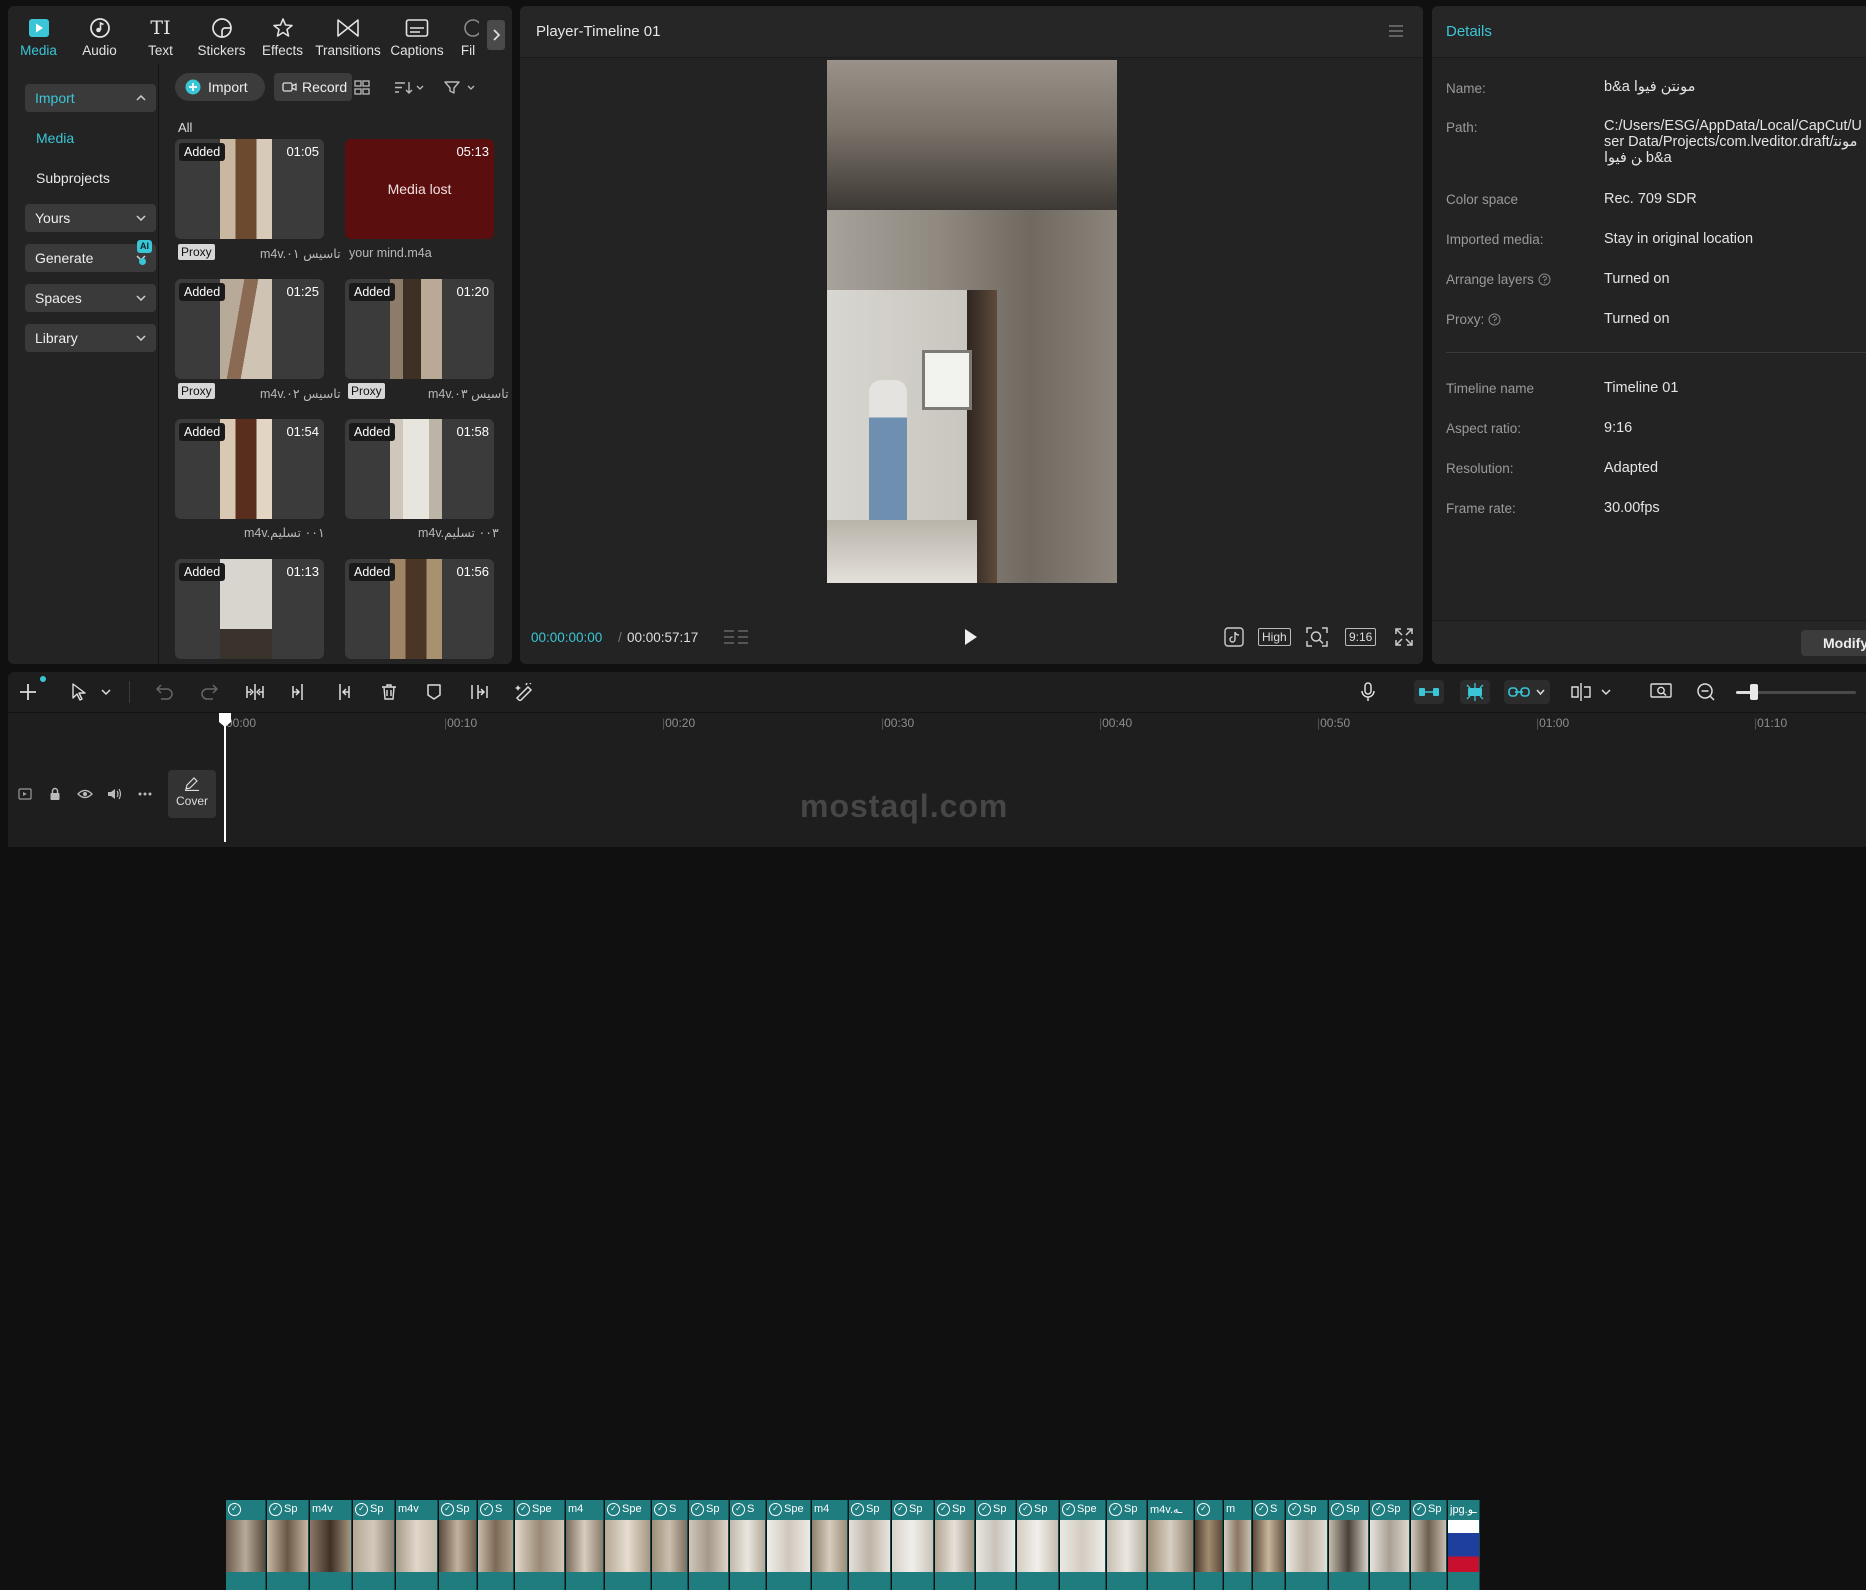  Describe the element at coordinates (255, 692) in the screenshot. I see `split-icon` at that location.